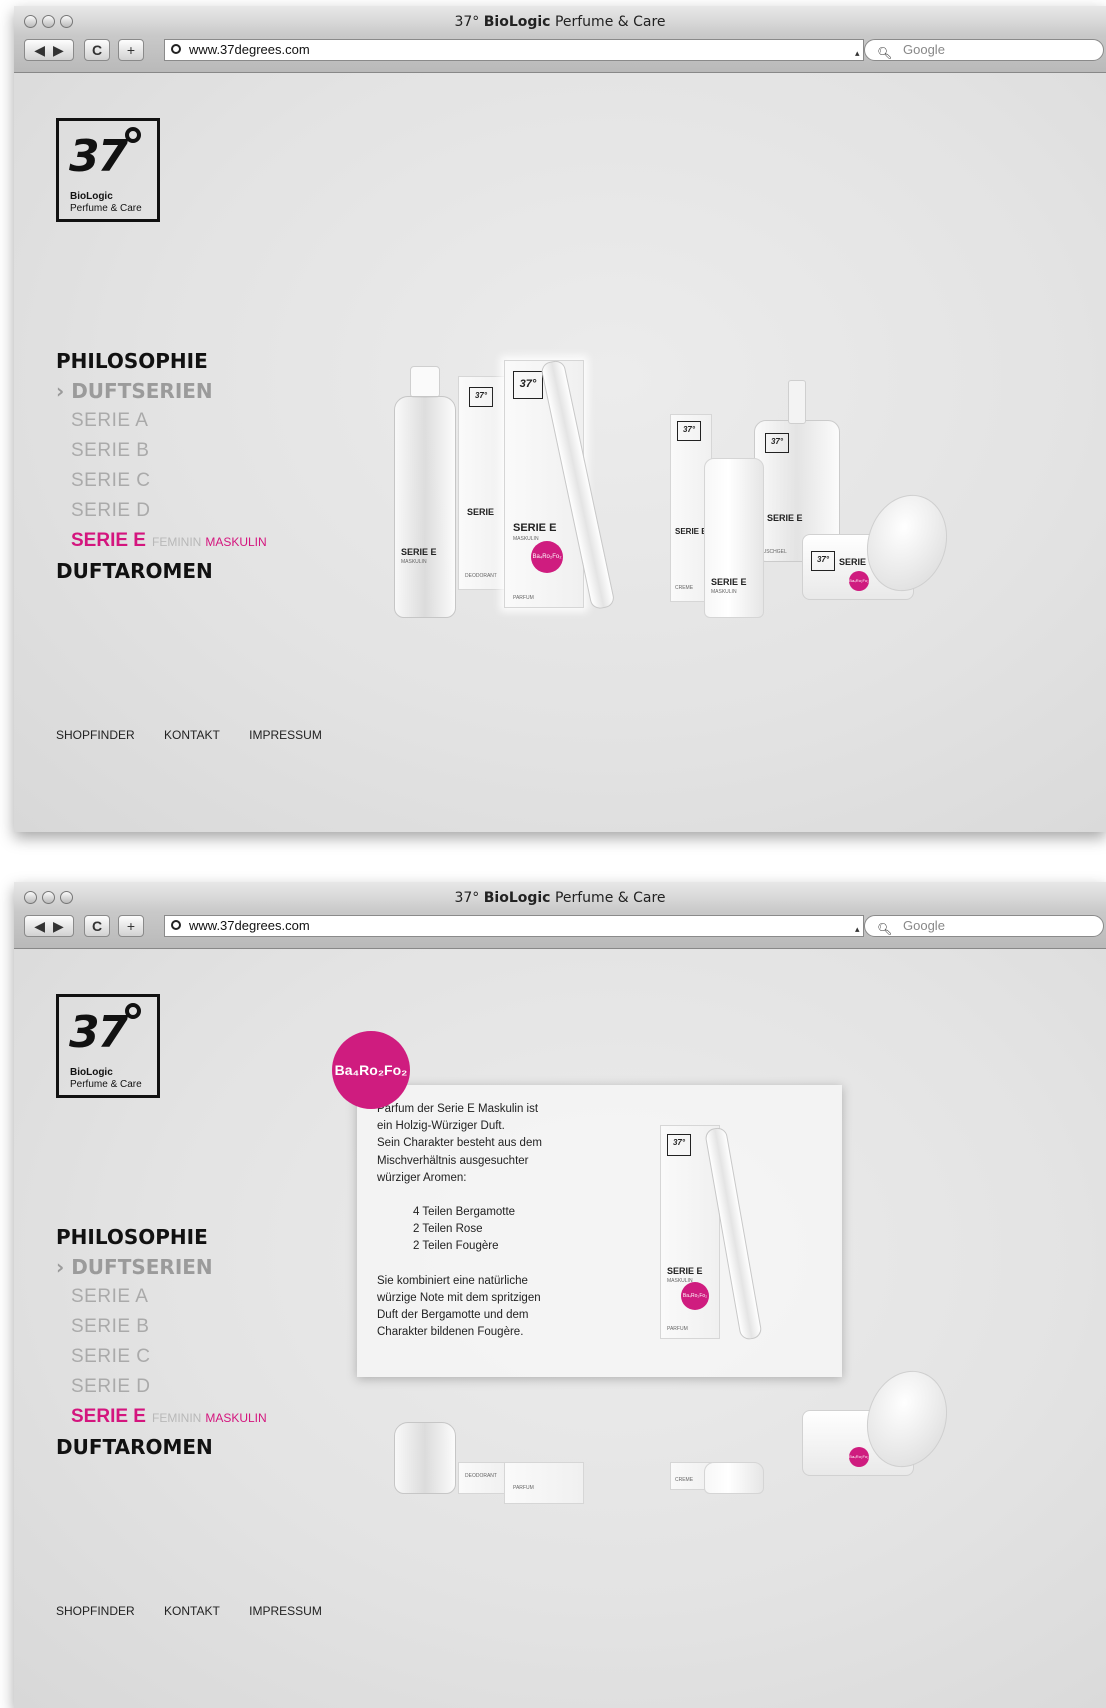 The image size is (1106, 1708). I want to click on logo-line2: Perfume & Care, so click(106, 208).